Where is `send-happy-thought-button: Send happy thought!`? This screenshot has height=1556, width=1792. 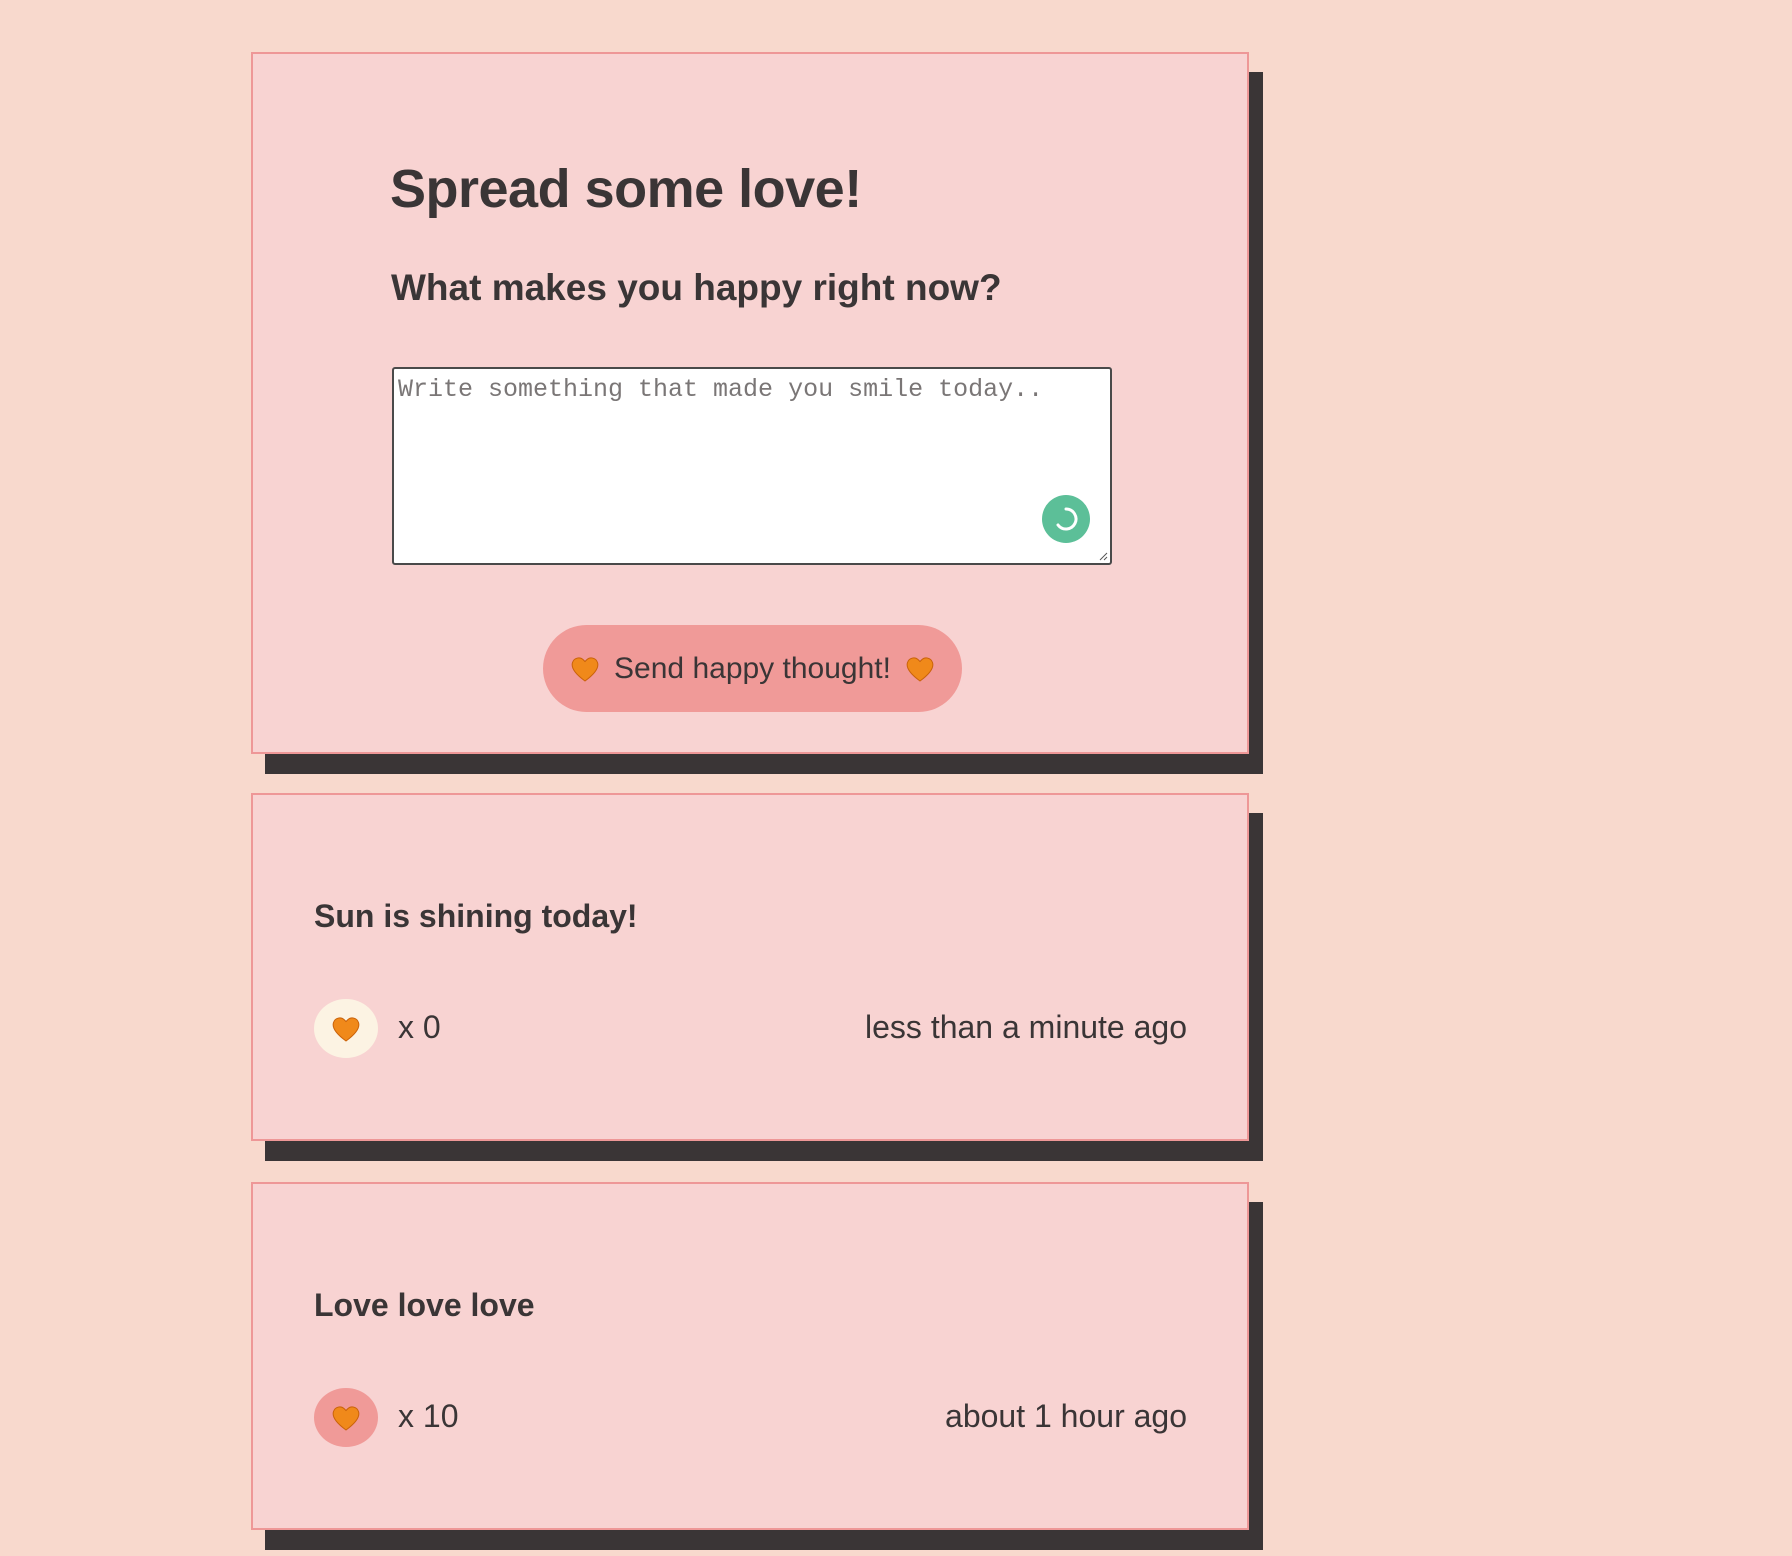 send-happy-thought-button: Send happy thought! is located at coordinates (752, 668).